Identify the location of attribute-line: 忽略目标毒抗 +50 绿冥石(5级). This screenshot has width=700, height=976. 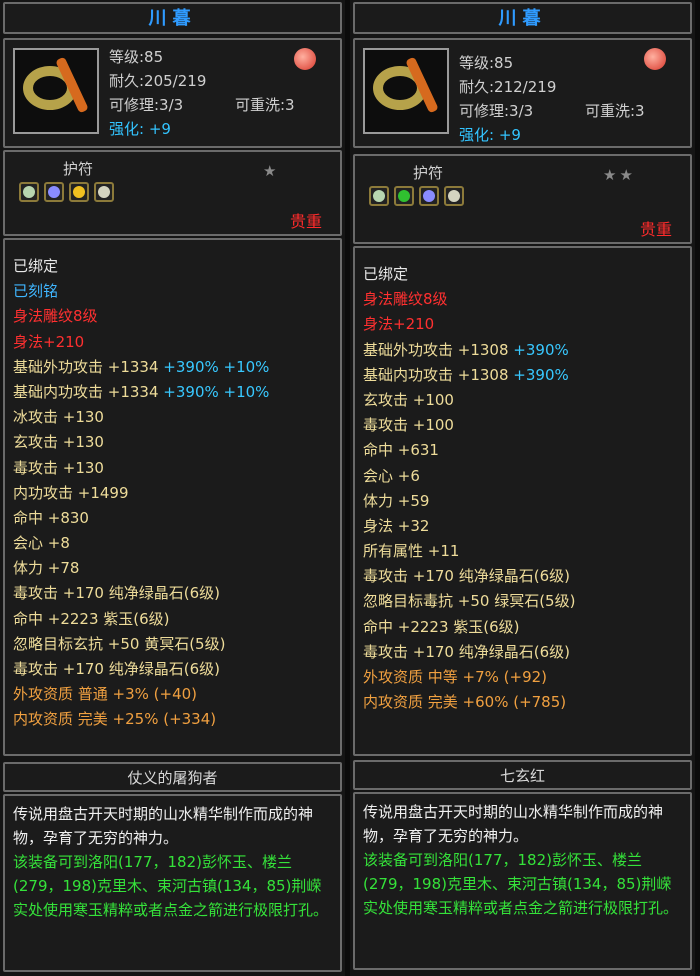
(522, 601).